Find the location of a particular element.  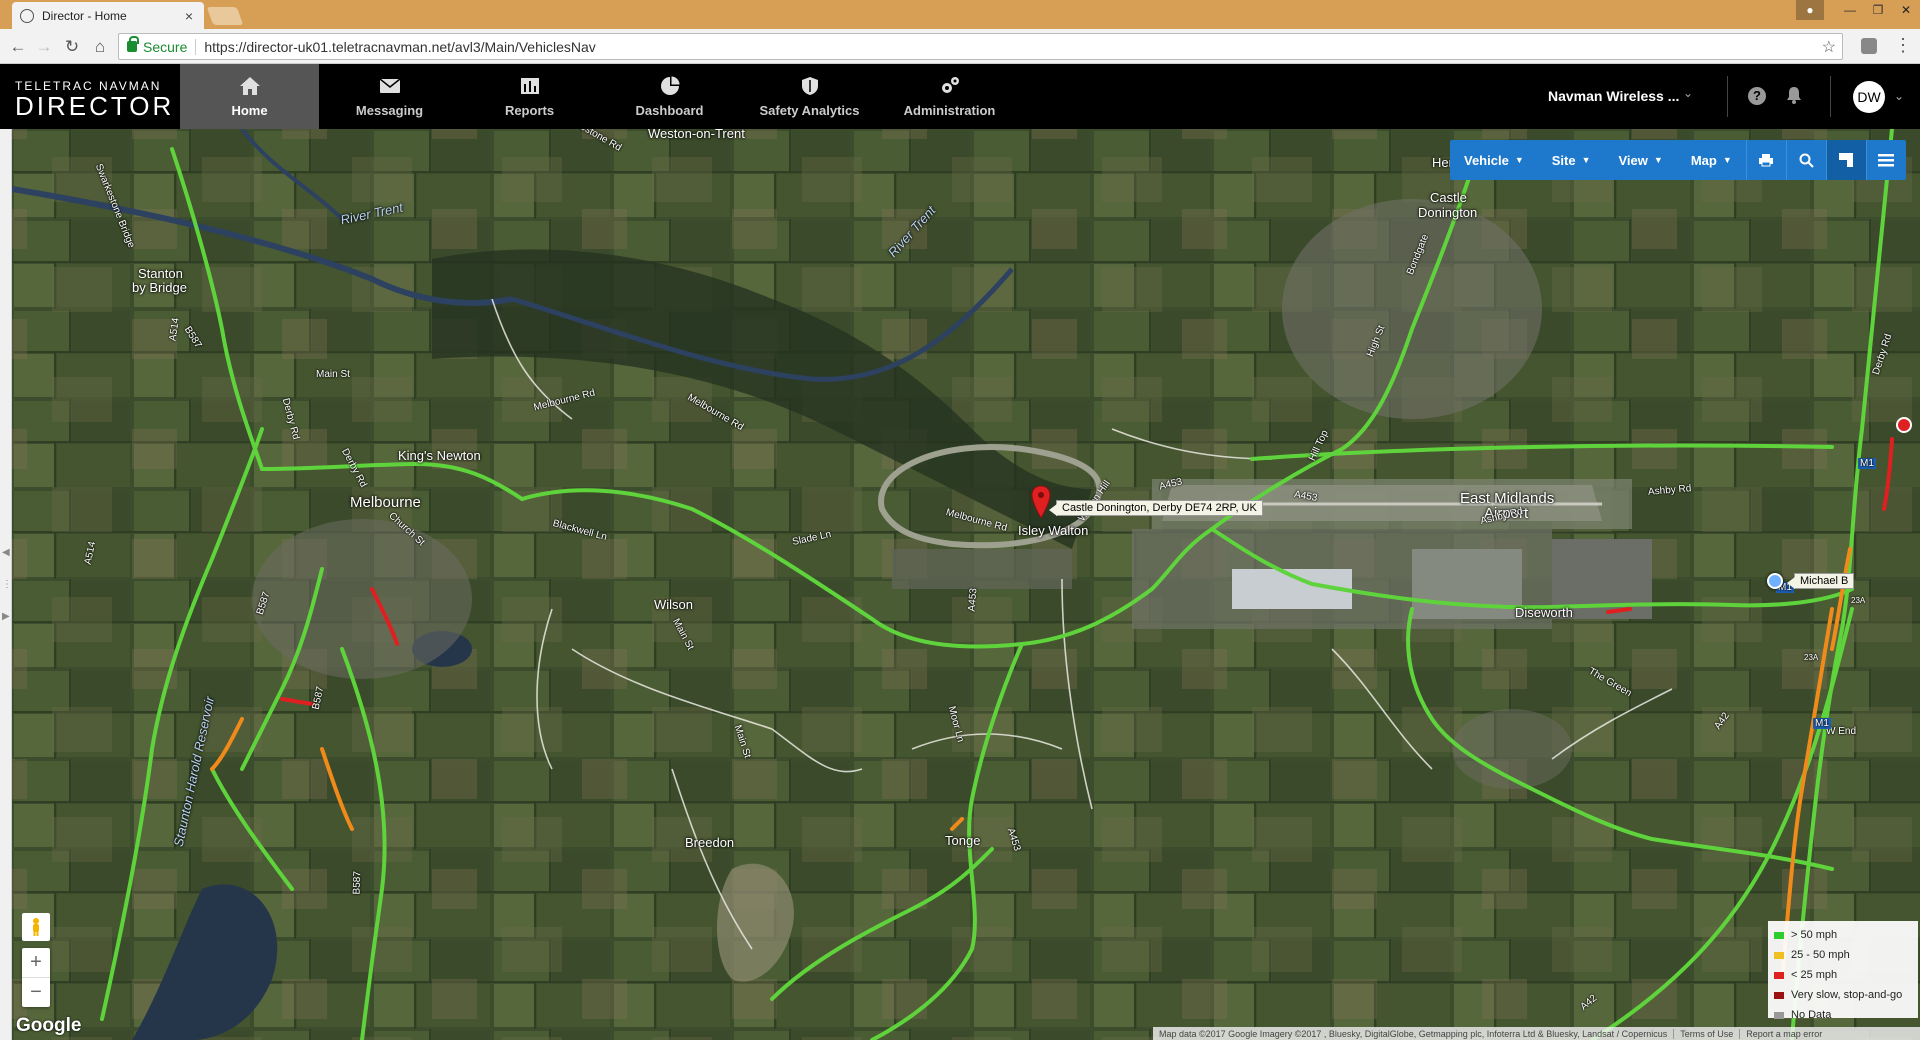

site-menu: Site ▼ is located at coordinates (1571, 160).